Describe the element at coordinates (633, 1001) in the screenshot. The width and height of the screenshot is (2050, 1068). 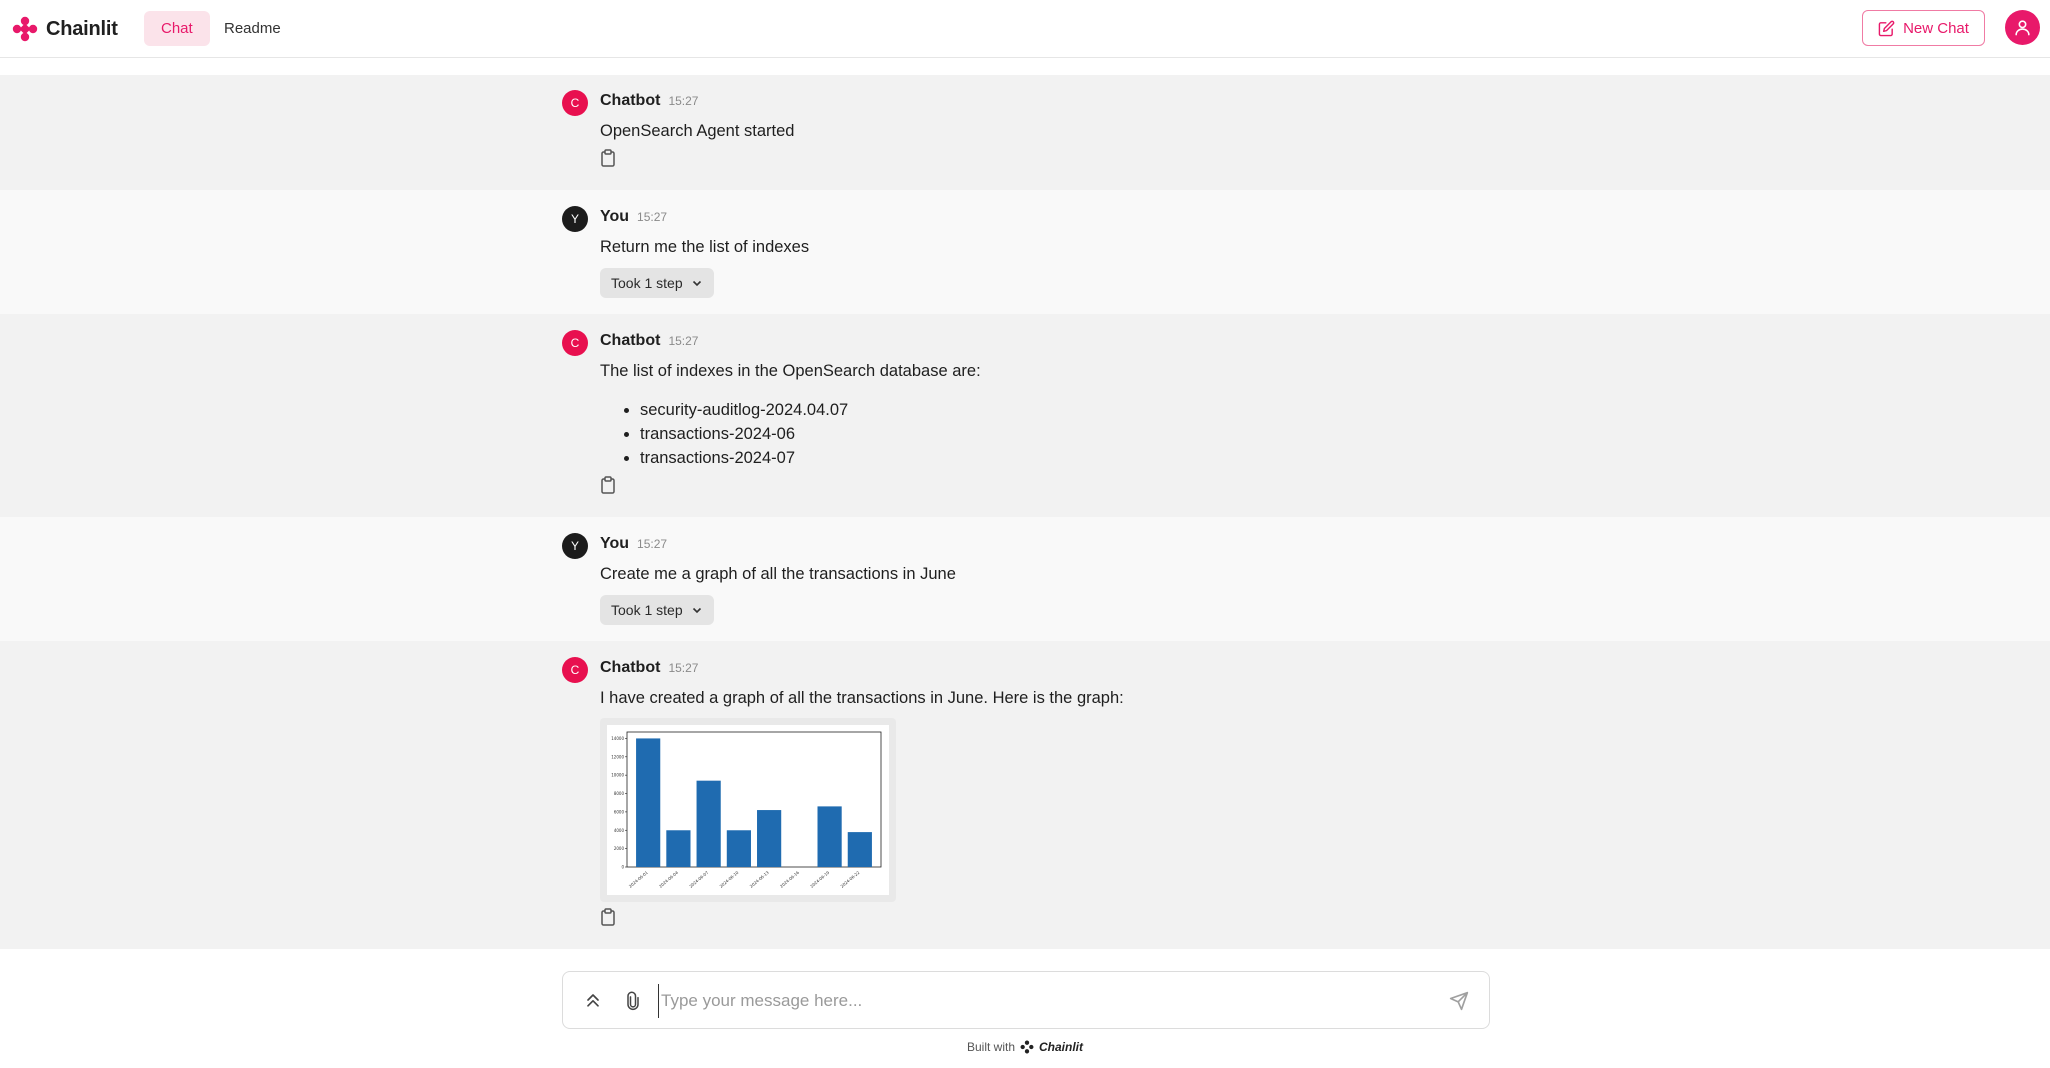
I see `attachment-icon` at that location.